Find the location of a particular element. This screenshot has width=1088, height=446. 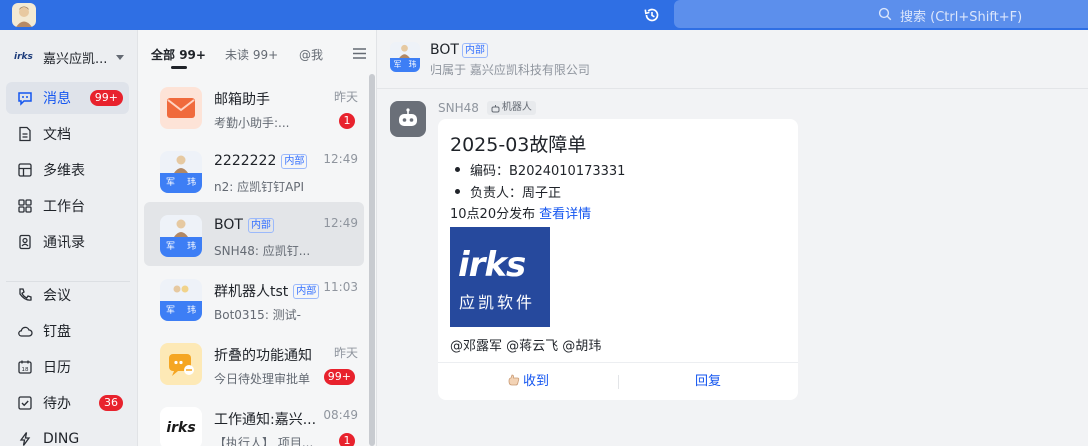

nav-item-tables: 多维表 is located at coordinates (67, 170).